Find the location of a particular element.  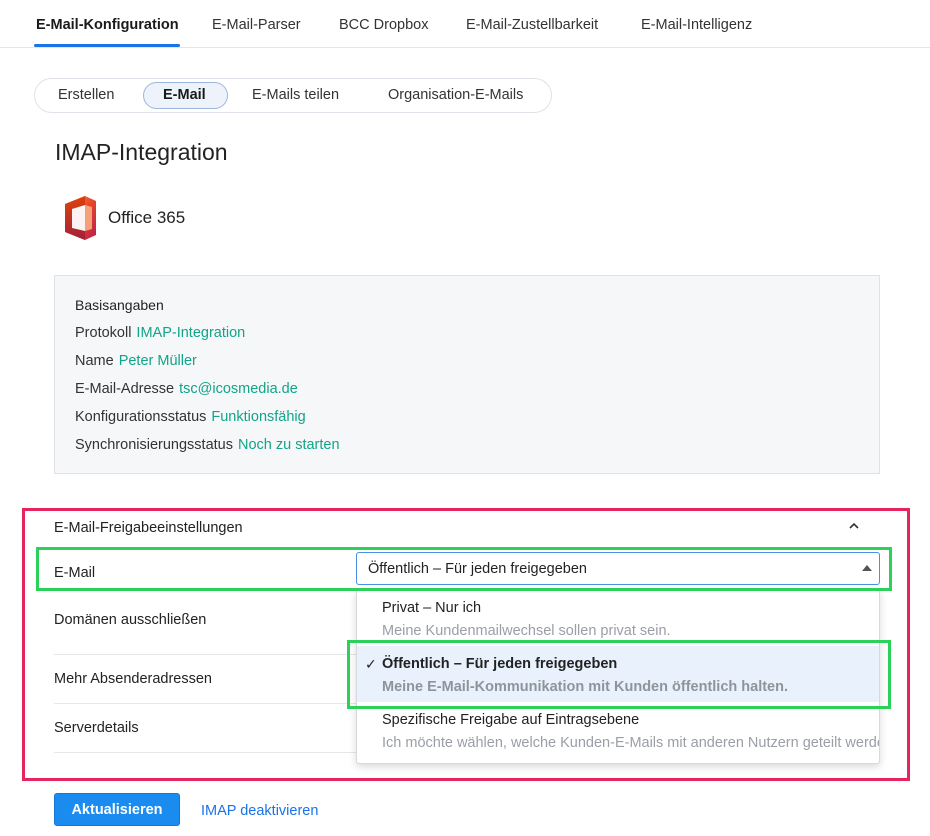

page-title: IMAP-Integration is located at coordinates (141, 152).